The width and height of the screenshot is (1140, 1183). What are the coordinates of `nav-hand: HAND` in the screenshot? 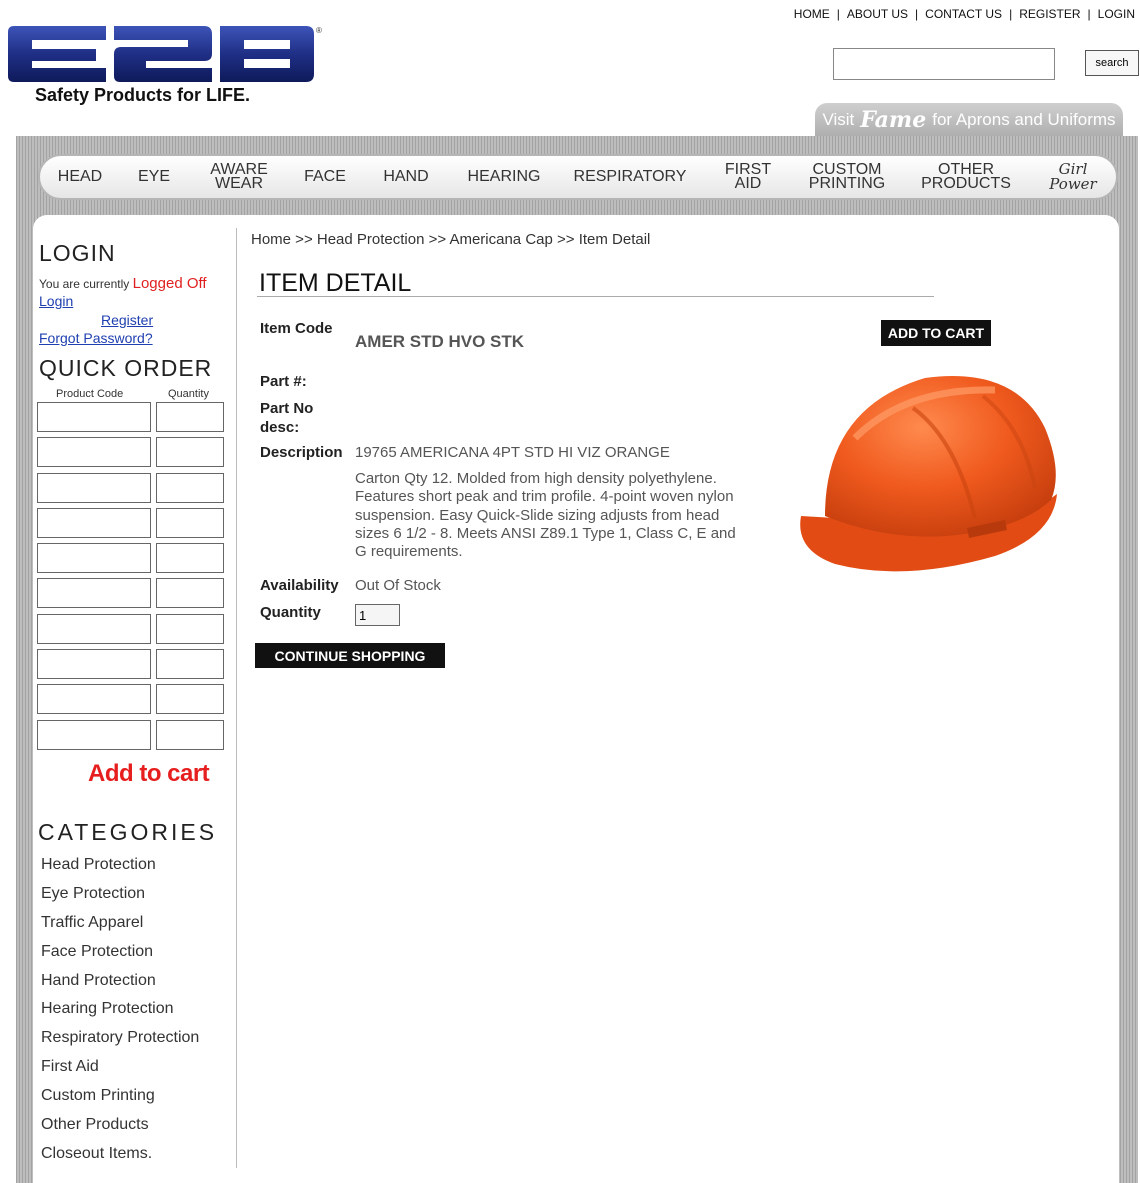 It's located at (406, 177).